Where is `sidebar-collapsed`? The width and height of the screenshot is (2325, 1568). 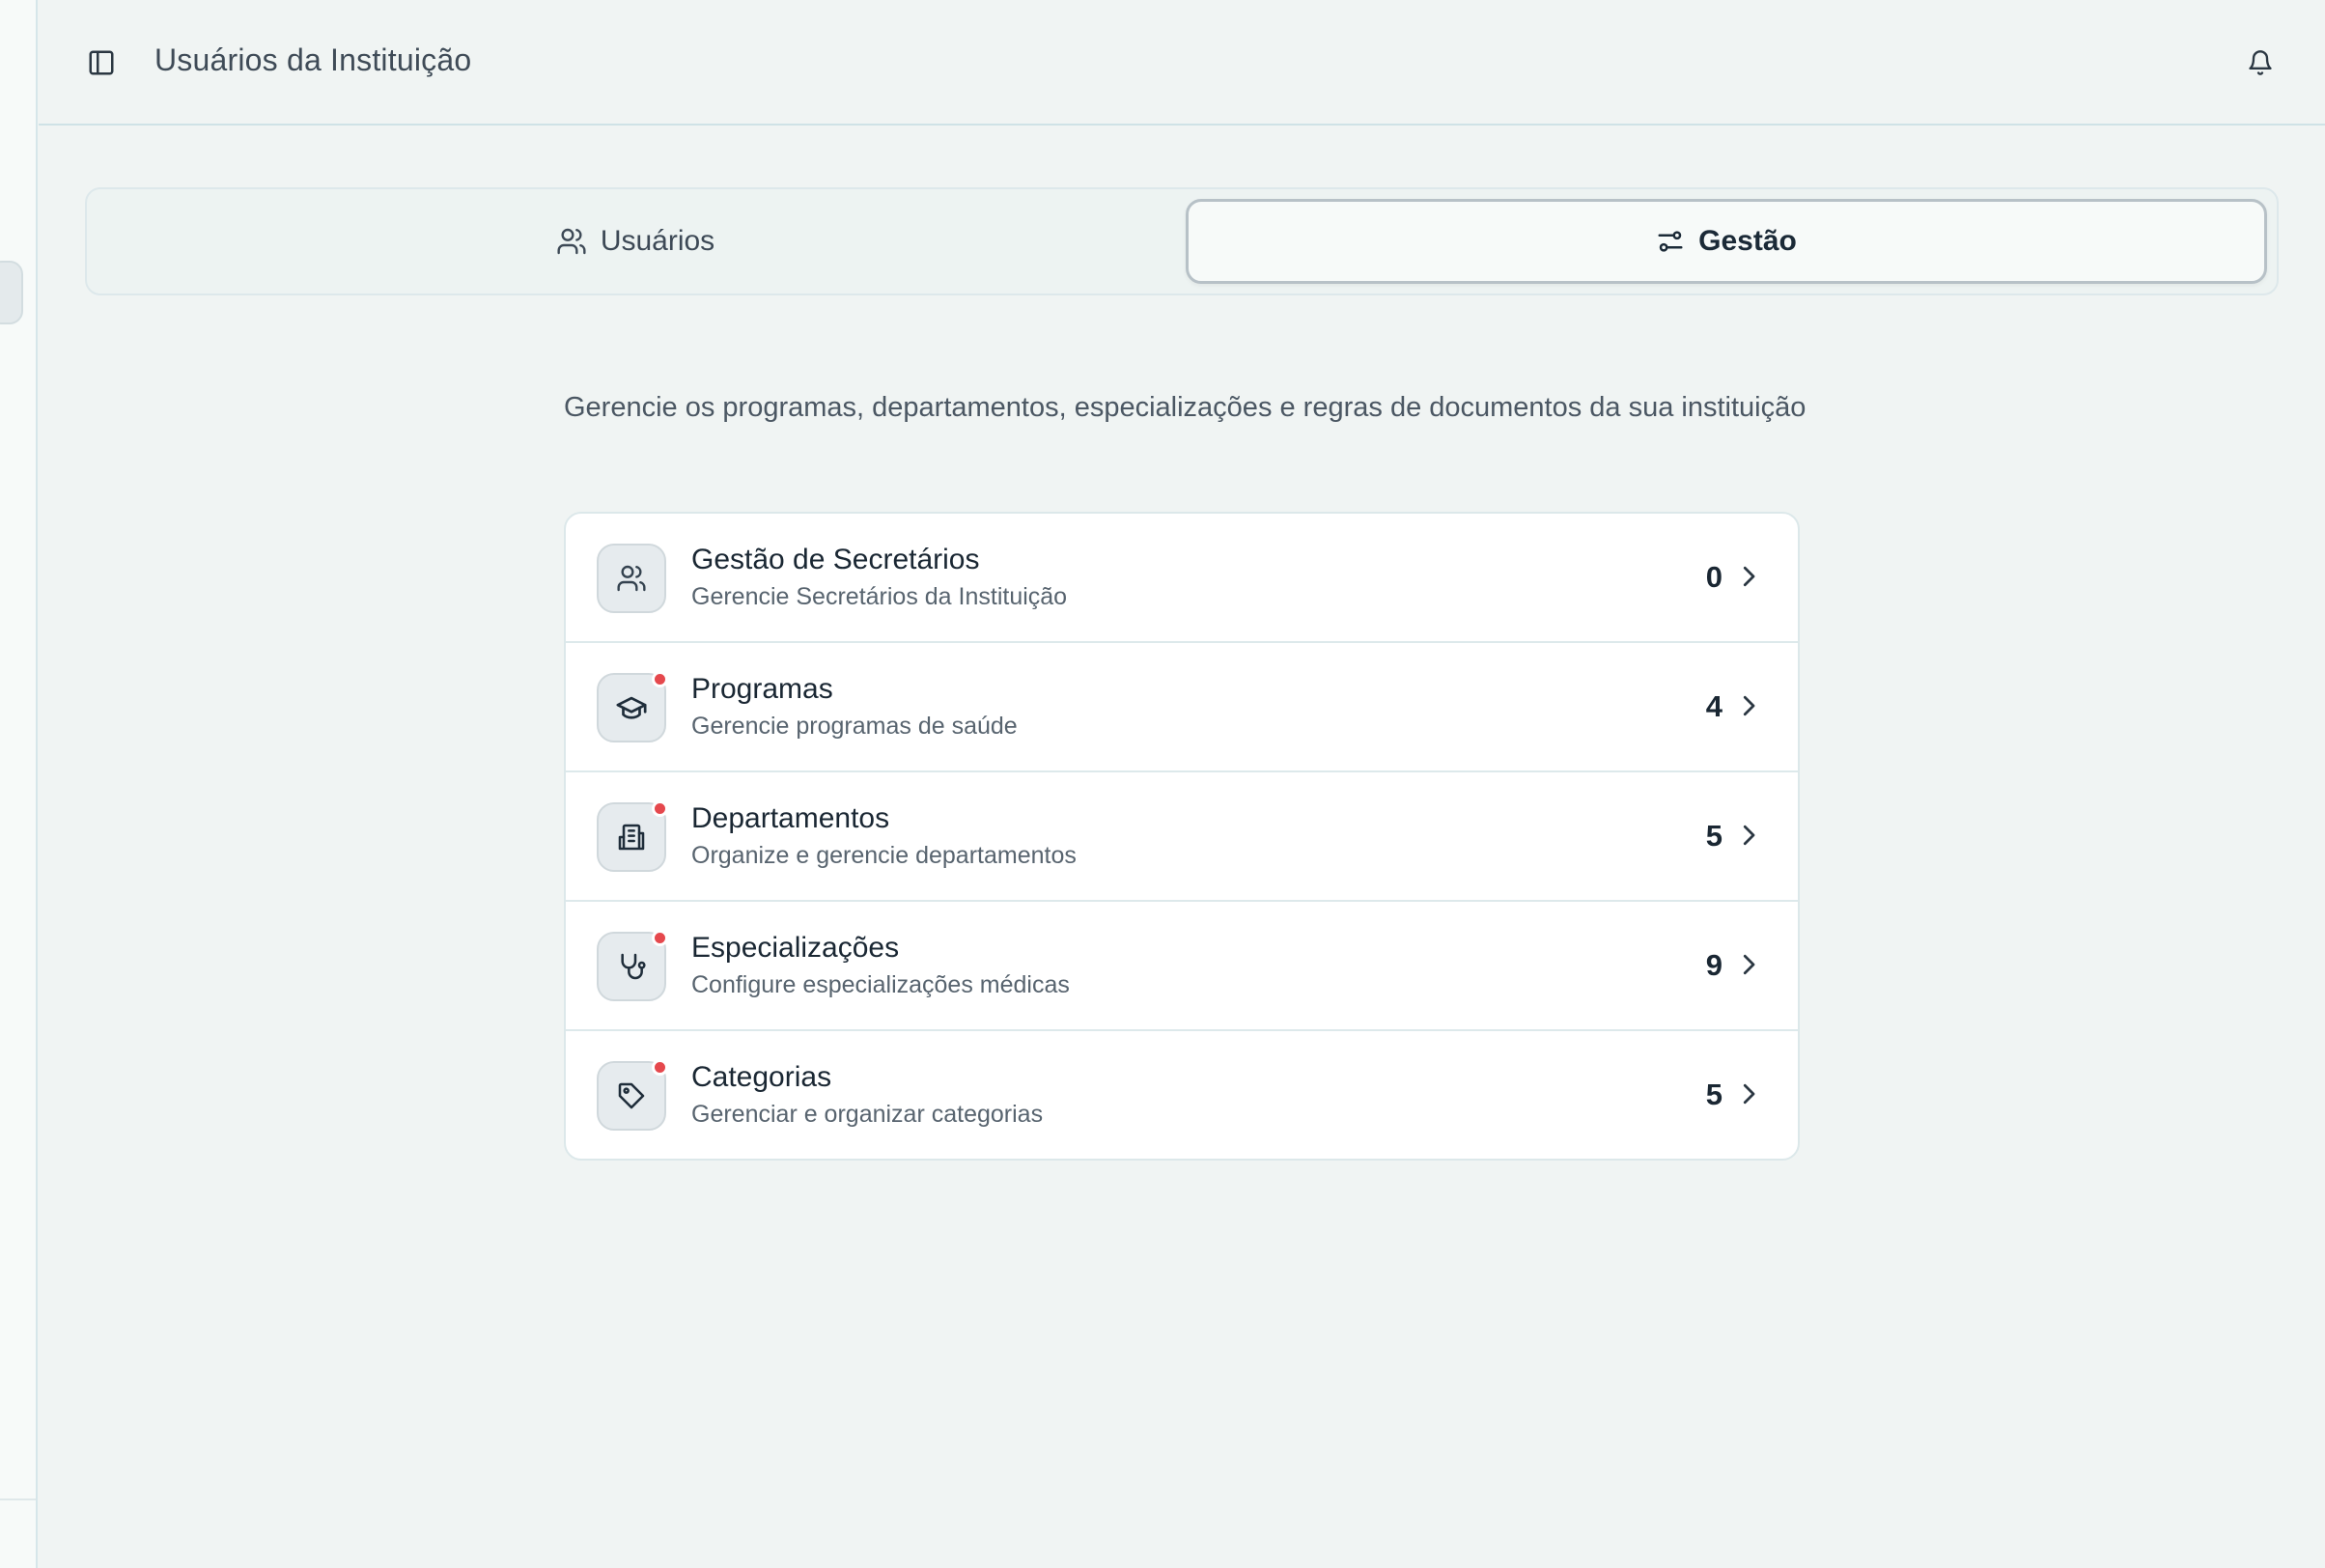 sidebar-collapsed is located at coordinates (19, 784).